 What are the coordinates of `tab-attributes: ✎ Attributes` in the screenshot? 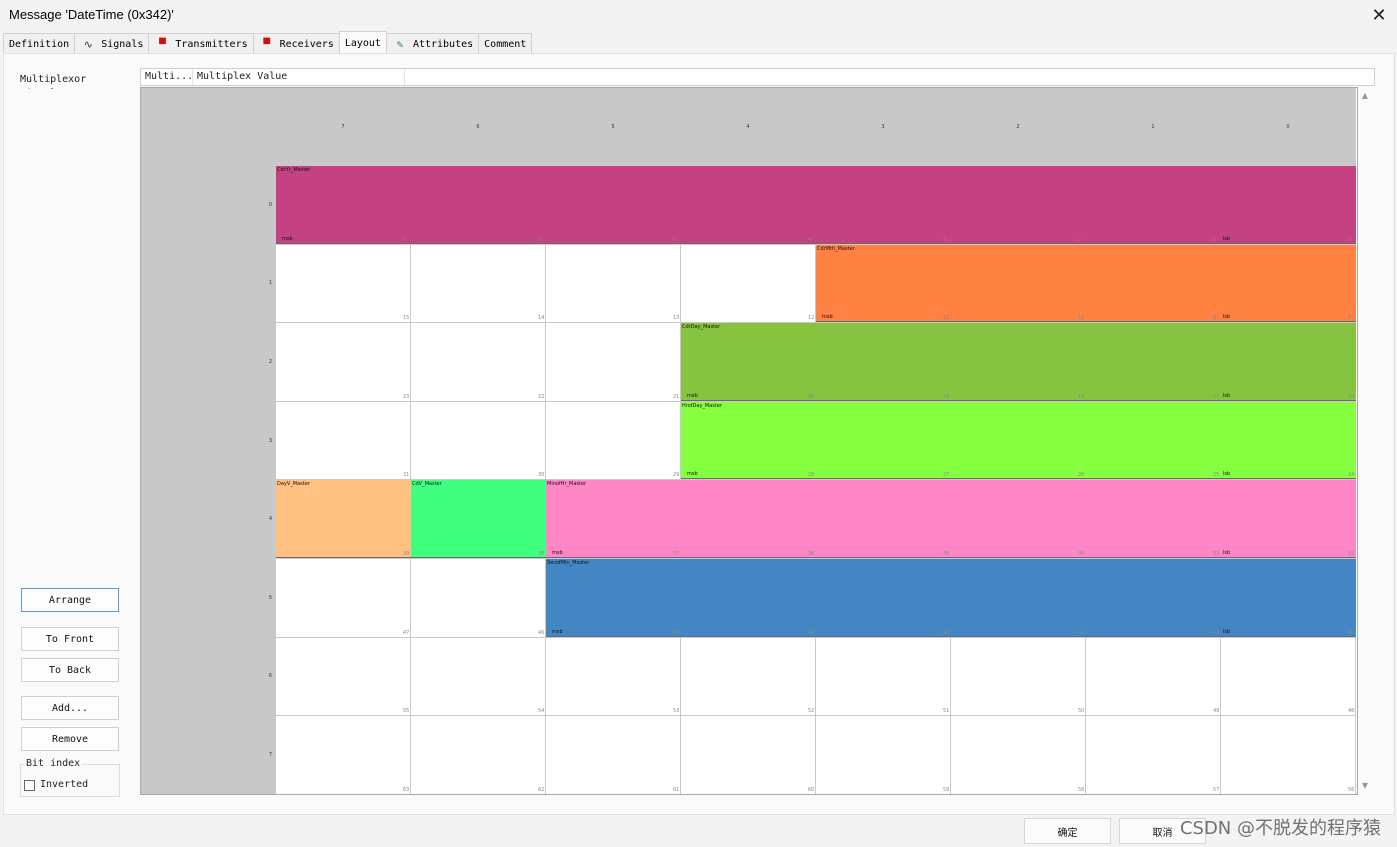 It's located at (432, 43).